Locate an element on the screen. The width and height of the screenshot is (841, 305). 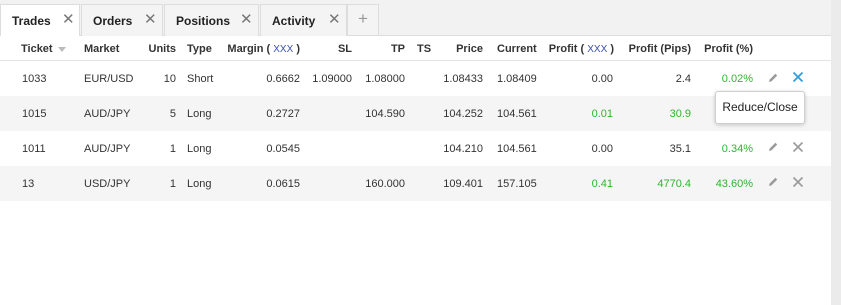
tab-label: Positions is located at coordinates (203, 21).